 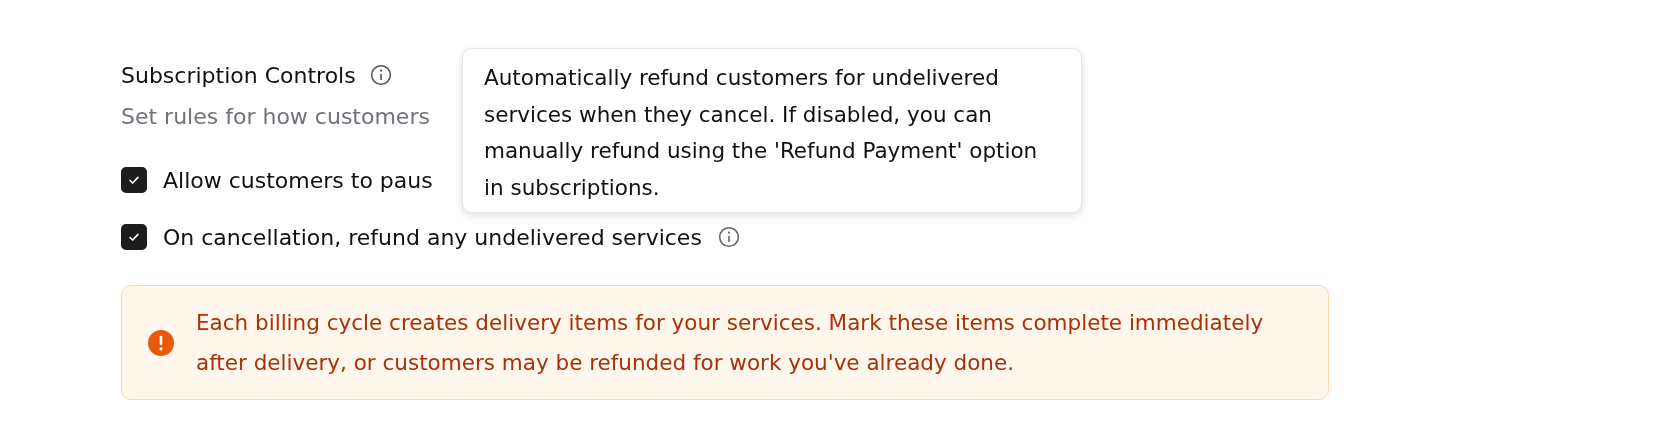 I want to click on option-label: Allow customers to paus, so click(x=298, y=180).